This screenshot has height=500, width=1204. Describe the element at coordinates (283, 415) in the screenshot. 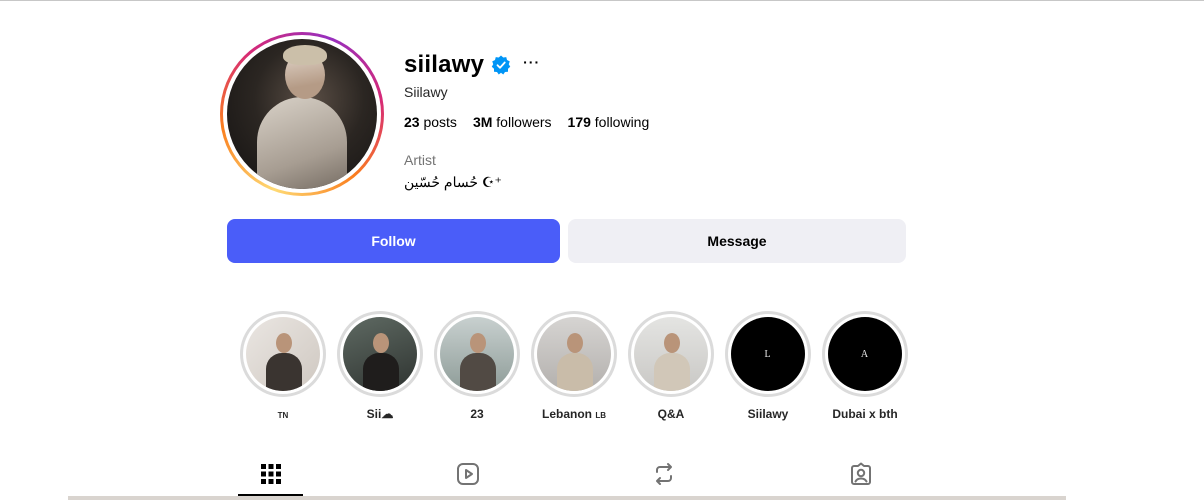

I see `highlight-label: TN` at that location.